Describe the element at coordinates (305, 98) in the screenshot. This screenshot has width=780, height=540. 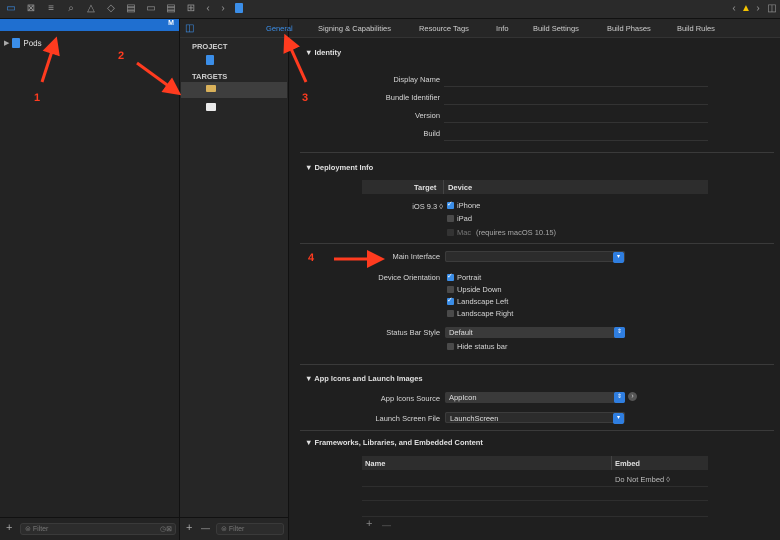
I see `annotation-number-3: 3` at that location.